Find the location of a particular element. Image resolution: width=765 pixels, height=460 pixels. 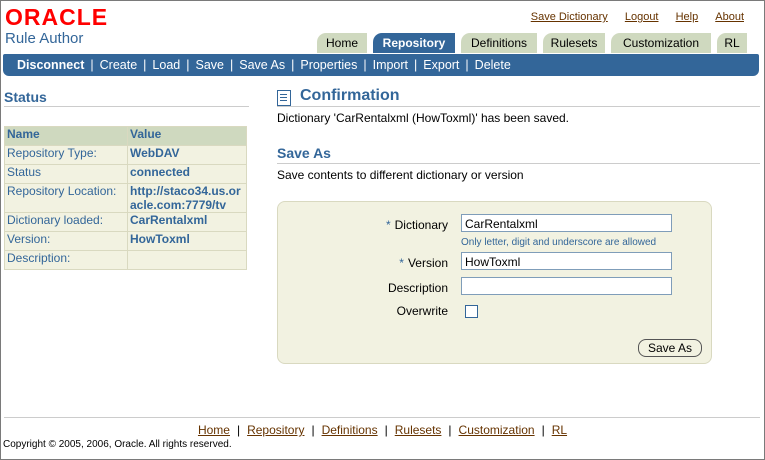

tab-repository: Repository is located at coordinates (414, 43).